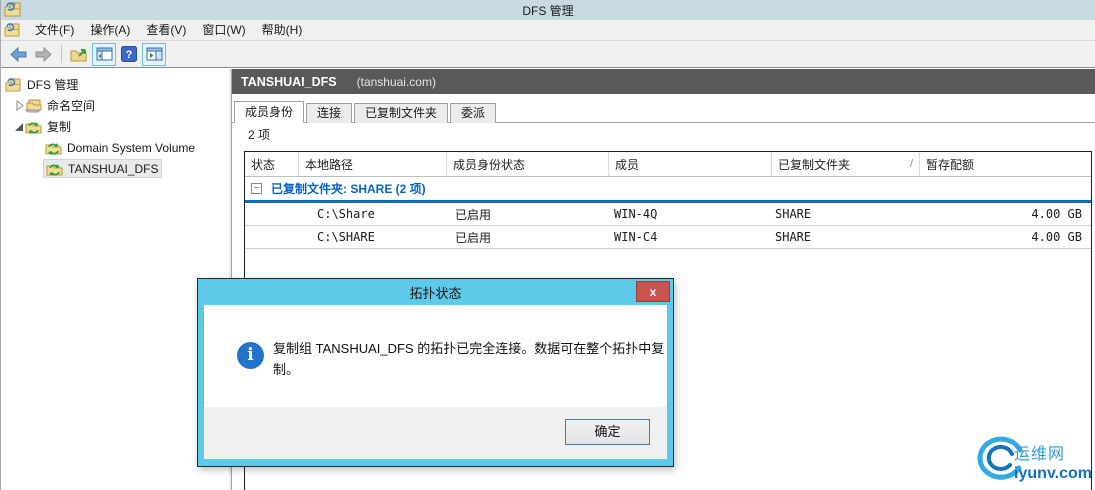 The image size is (1095, 490). I want to click on column-header-label: 本地路径, so click(329, 164).